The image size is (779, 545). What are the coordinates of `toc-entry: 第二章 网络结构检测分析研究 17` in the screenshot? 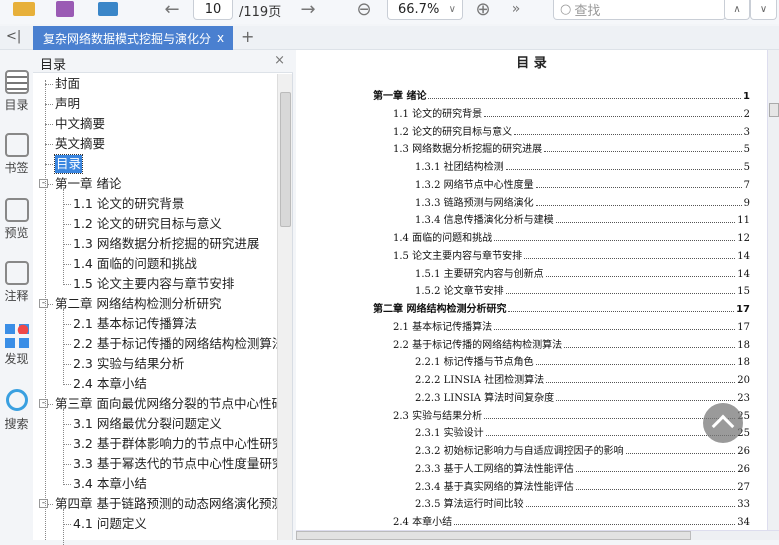 It's located at (561, 307).